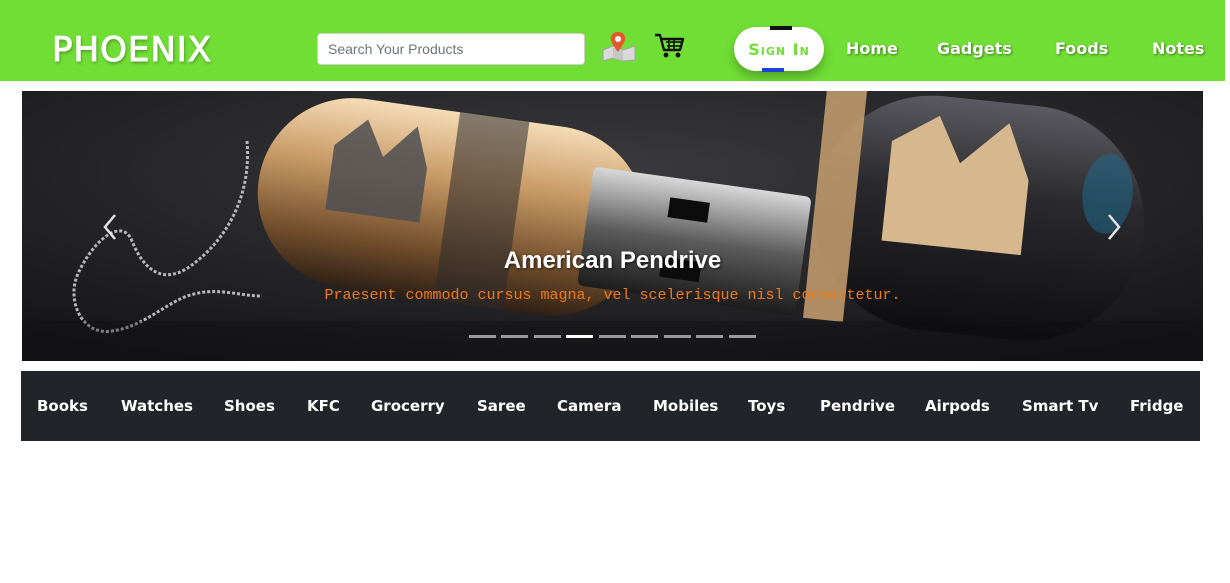  What do you see at coordinates (1178, 49) in the screenshot?
I see `nav-notes: Notes` at bounding box center [1178, 49].